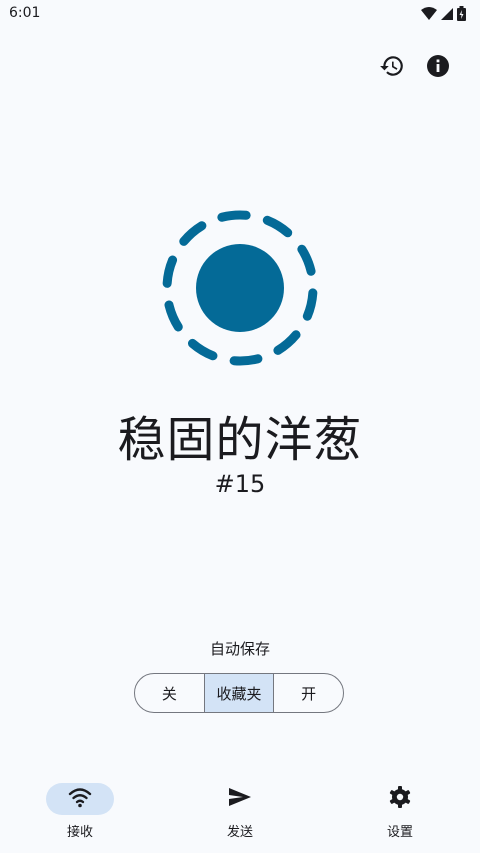 This screenshot has width=480, height=853. I want to click on autosave-option-favorites: 收藏夹, so click(238, 693).